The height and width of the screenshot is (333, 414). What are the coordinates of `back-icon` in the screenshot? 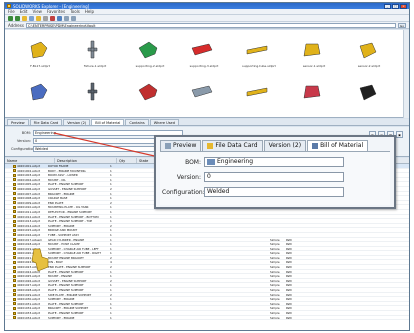 It's located at (10, 18).